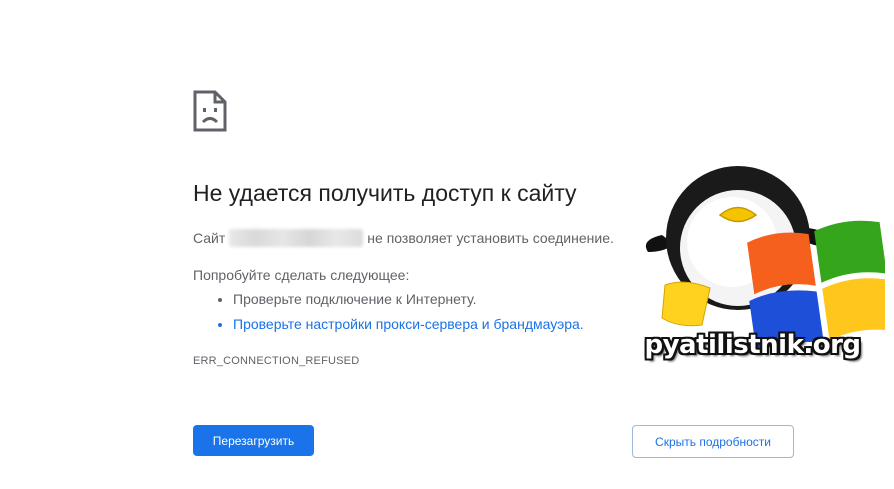  Describe the element at coordinates (752, 345) in the screenshot. I see `watermark-text: pyatilistnik.org` at that location.